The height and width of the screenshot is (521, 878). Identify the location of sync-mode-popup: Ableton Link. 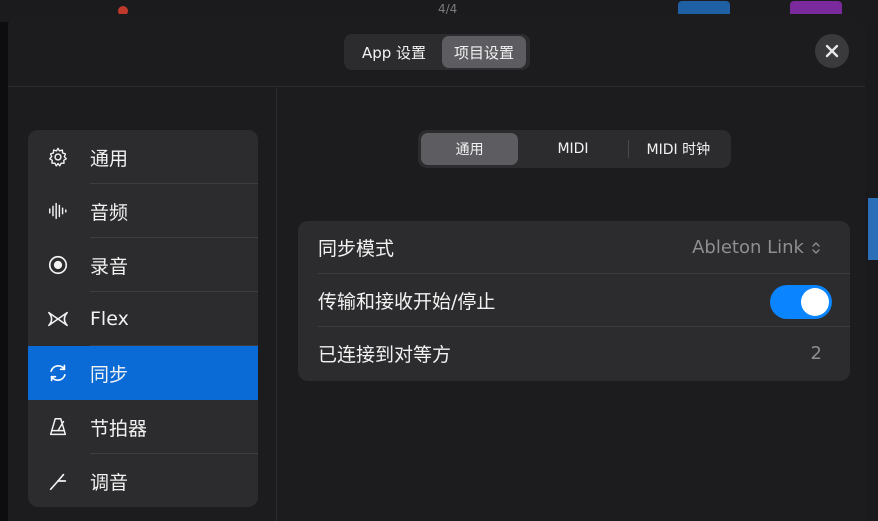
(757, 247).